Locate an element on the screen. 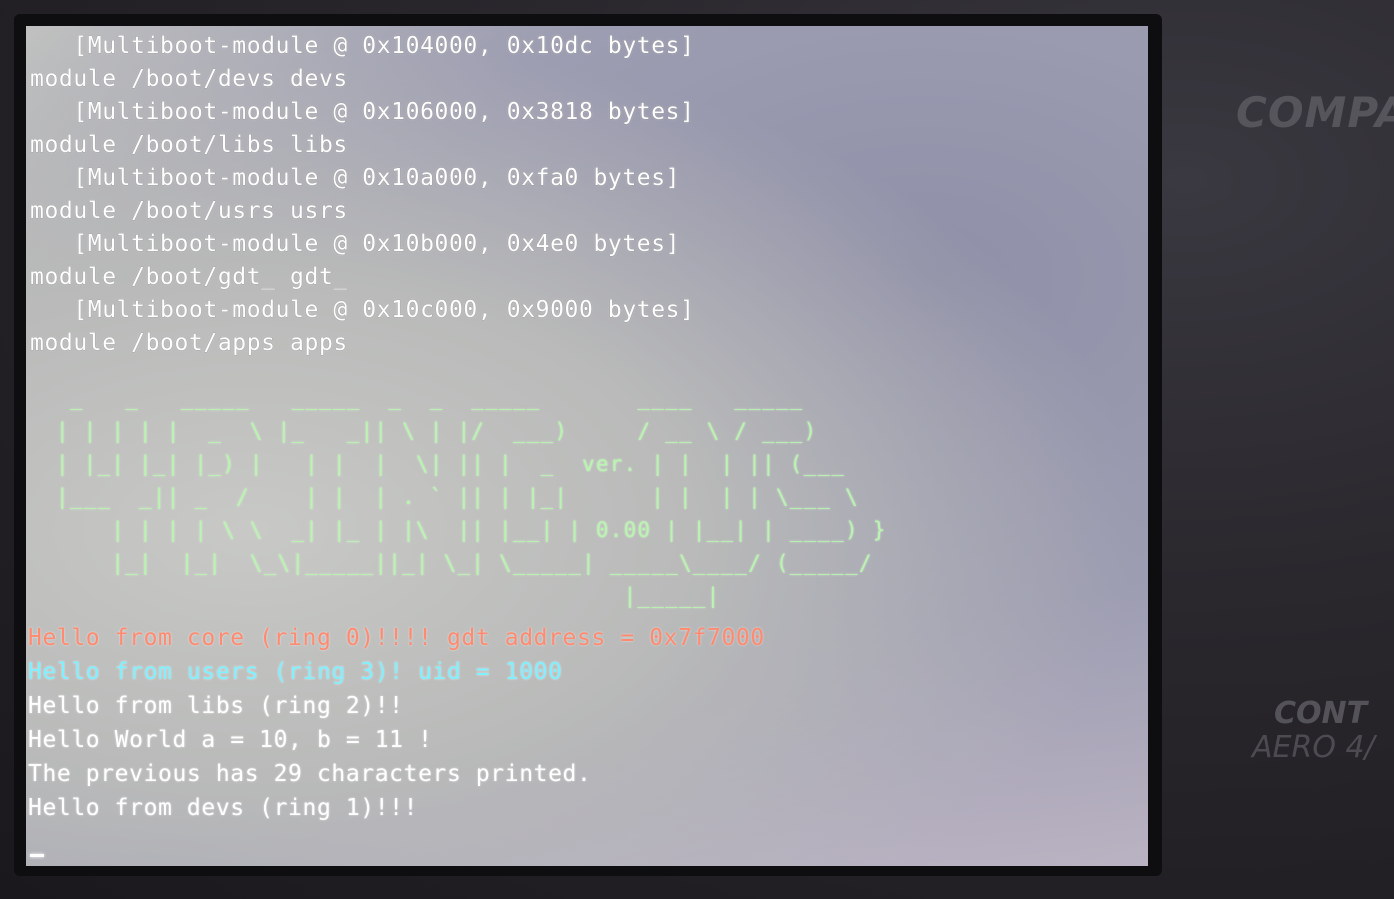 The width and height of the screenshot is (1394, 899). output-line-users: Hello from users (ring 3)! uid = 1000 is located at coordinates (295, 672).